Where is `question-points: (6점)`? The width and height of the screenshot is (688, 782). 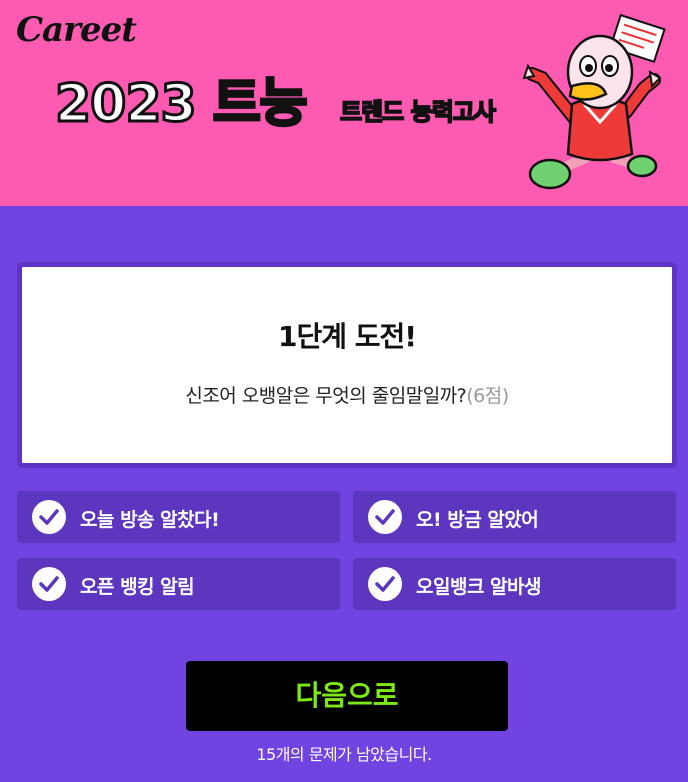
question-points: (6점) is located at coordinates (487, 396).